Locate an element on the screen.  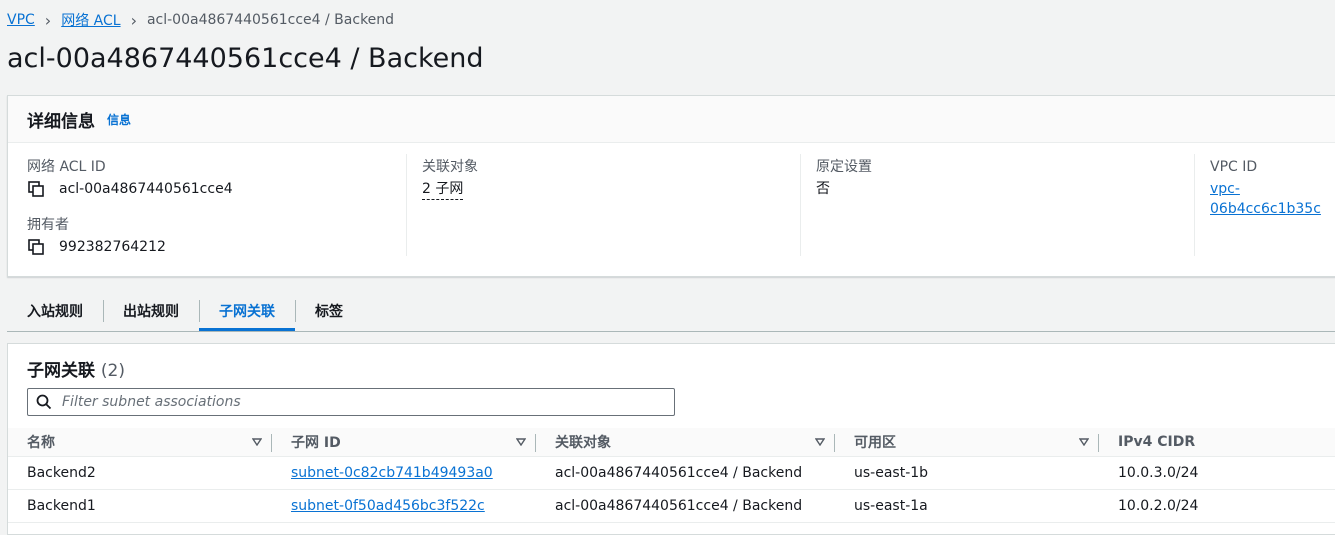
panel-title-text: 子网关联 is located at coordinates (61, 371).